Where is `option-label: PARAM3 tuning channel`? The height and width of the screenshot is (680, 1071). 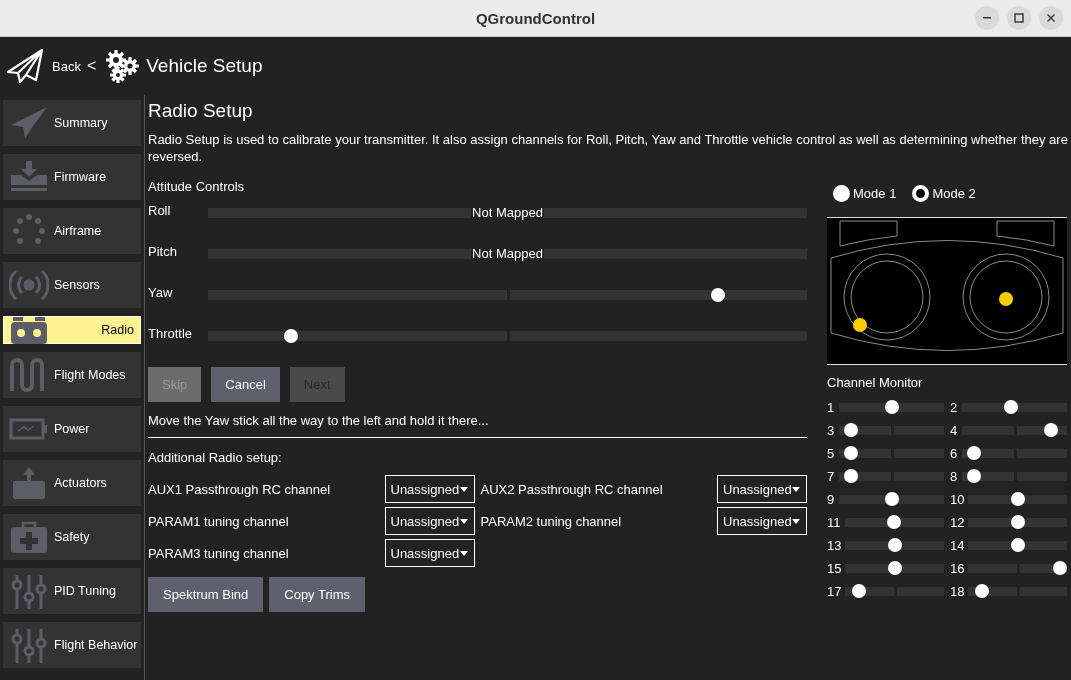
option-label: PARAM3 tuning channel is located at coordinates (219, 553).